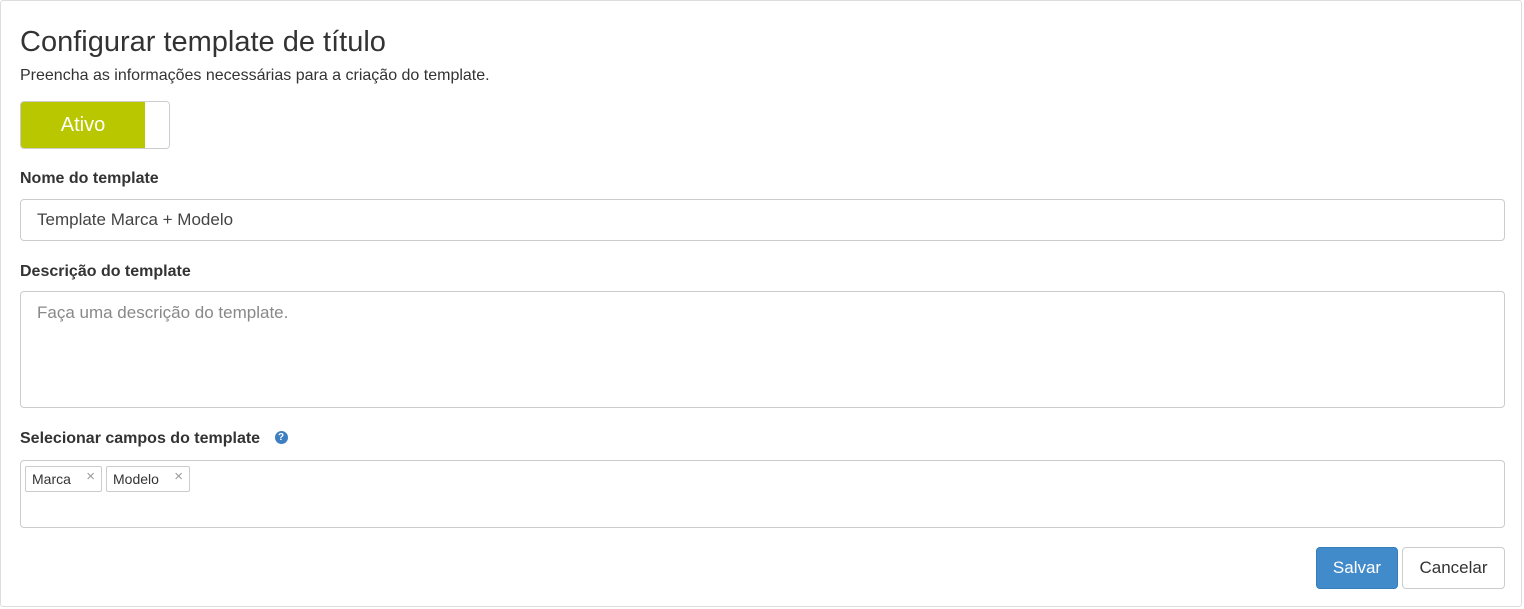 This screenshot has width=1524, height=609. Describe the element at coordinates (83, 125) in the screenshot. I see `toggle-on-label: Ativo` at that location.